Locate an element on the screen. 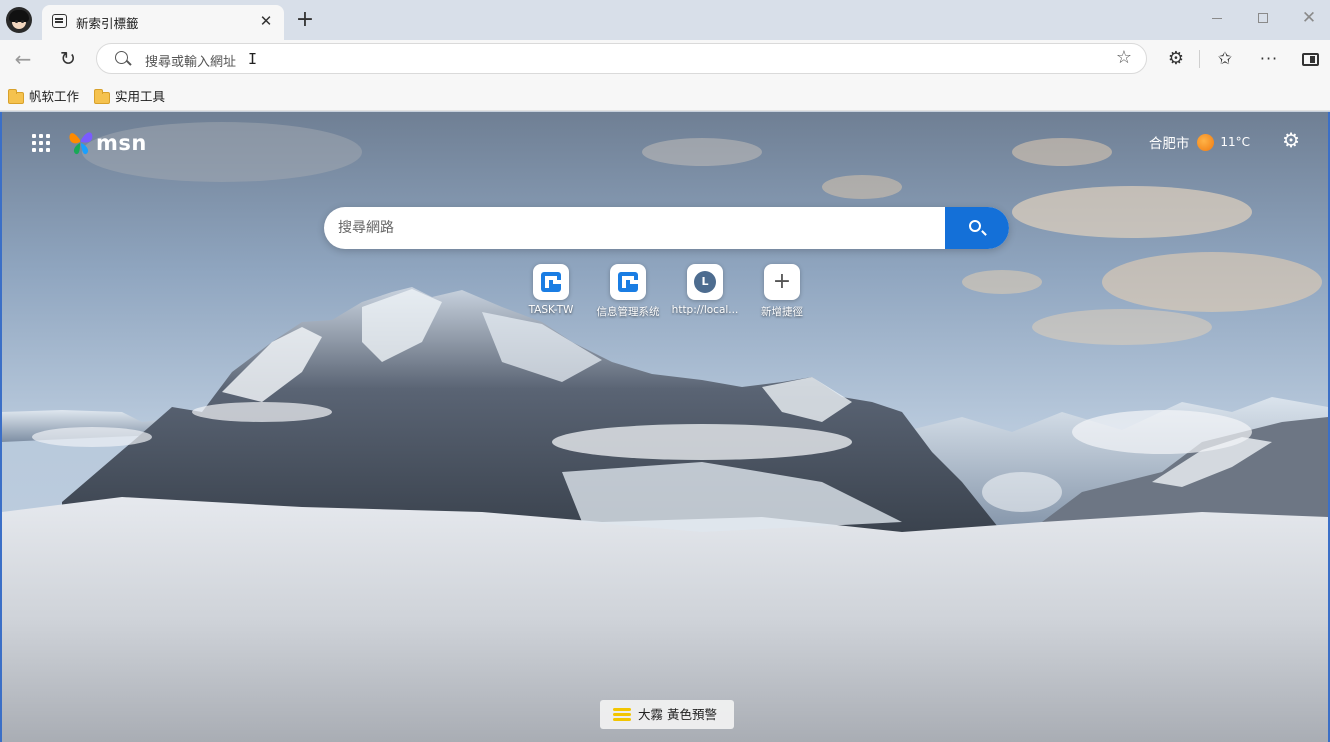  weather-alert-badge: 大霧 黃色預警 is located at coordinates (667, 714).